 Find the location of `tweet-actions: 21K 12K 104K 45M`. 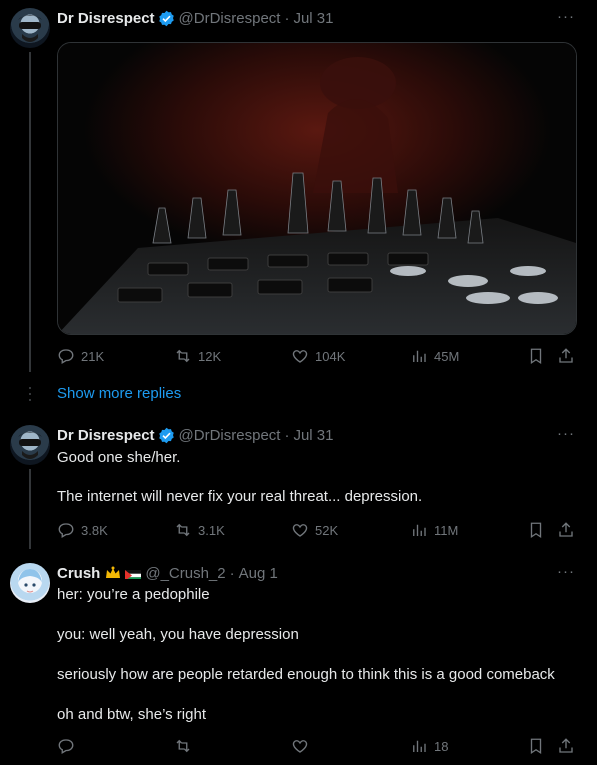

tweet-actions: 21K 12K 104K 45M is located at coordinates (317, 356).